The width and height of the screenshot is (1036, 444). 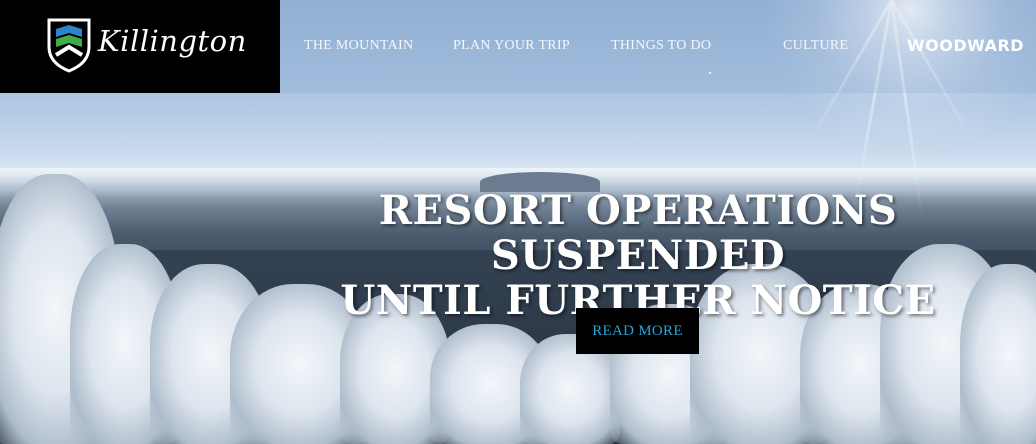 I want to click on nav-the-mountain: THE MOUNTAIN, so click(x=358, y=46).